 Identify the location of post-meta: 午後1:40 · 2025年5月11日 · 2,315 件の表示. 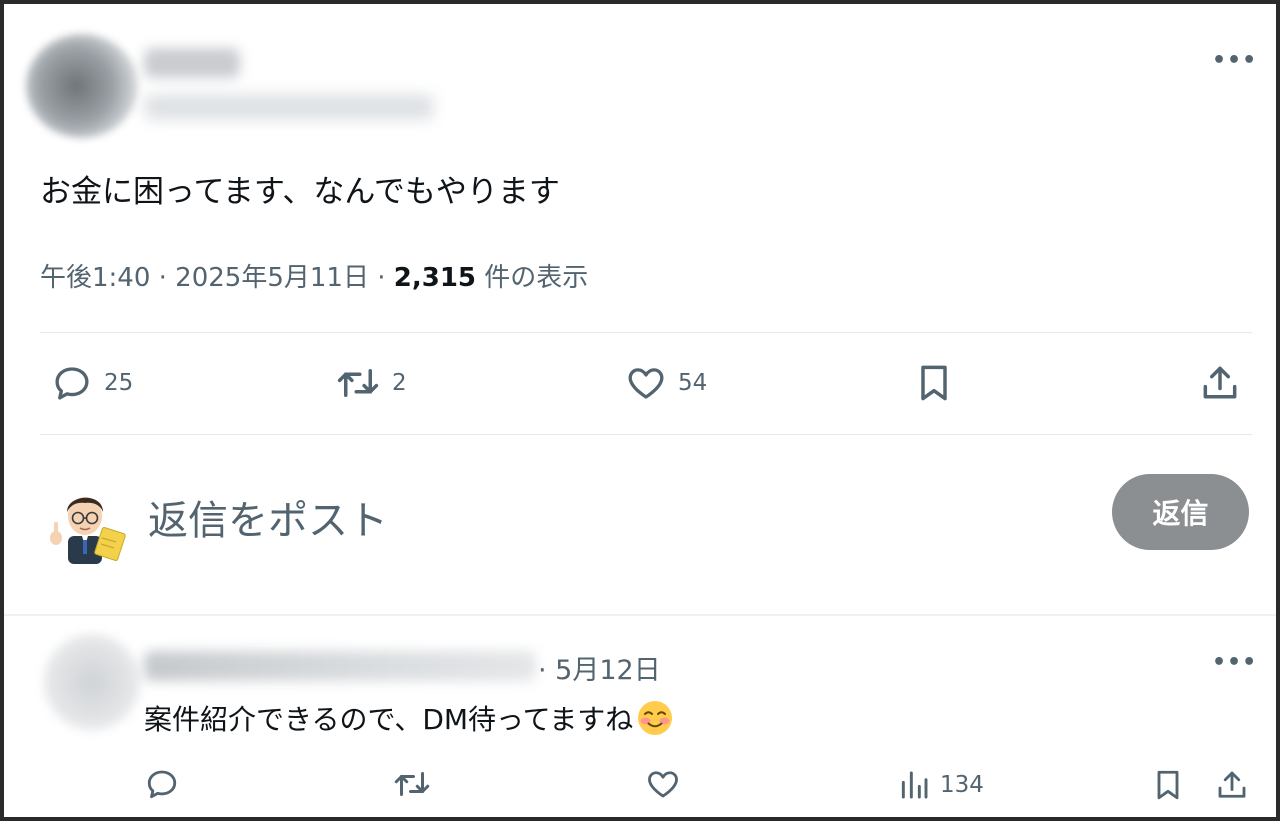
(314, 275).